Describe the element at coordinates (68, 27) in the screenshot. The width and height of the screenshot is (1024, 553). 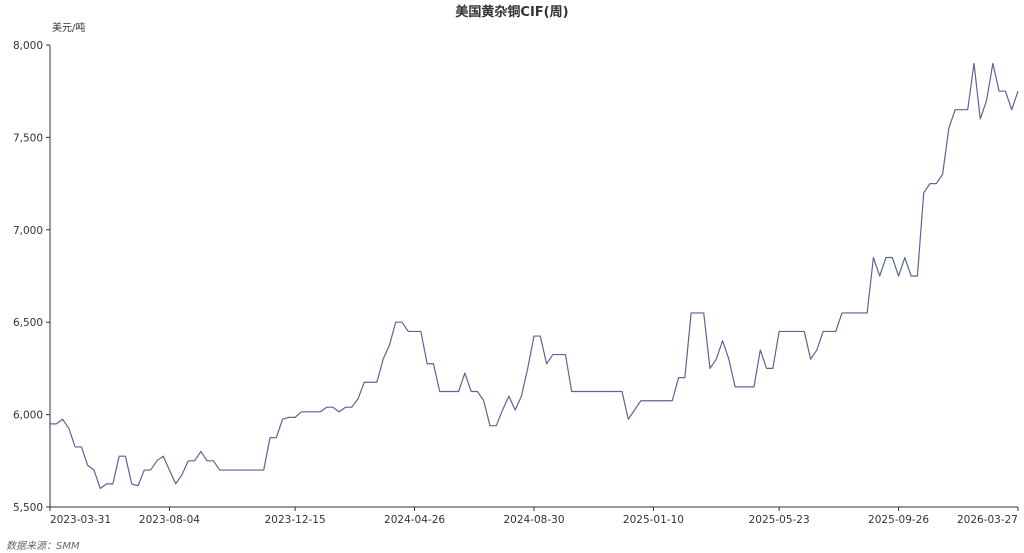
I see `y-axis-unit: 美元/吨` at that location.